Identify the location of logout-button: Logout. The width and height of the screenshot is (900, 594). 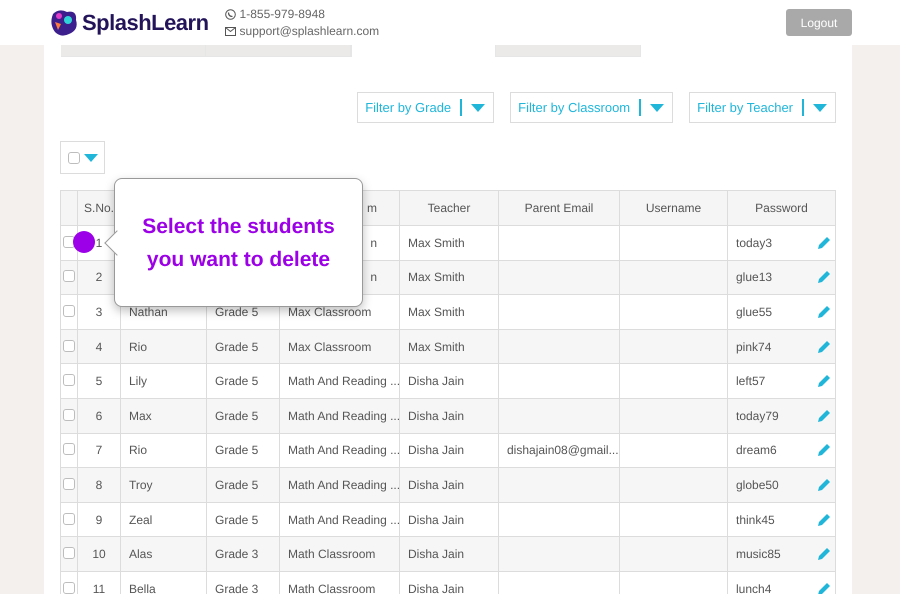
(819, 22).